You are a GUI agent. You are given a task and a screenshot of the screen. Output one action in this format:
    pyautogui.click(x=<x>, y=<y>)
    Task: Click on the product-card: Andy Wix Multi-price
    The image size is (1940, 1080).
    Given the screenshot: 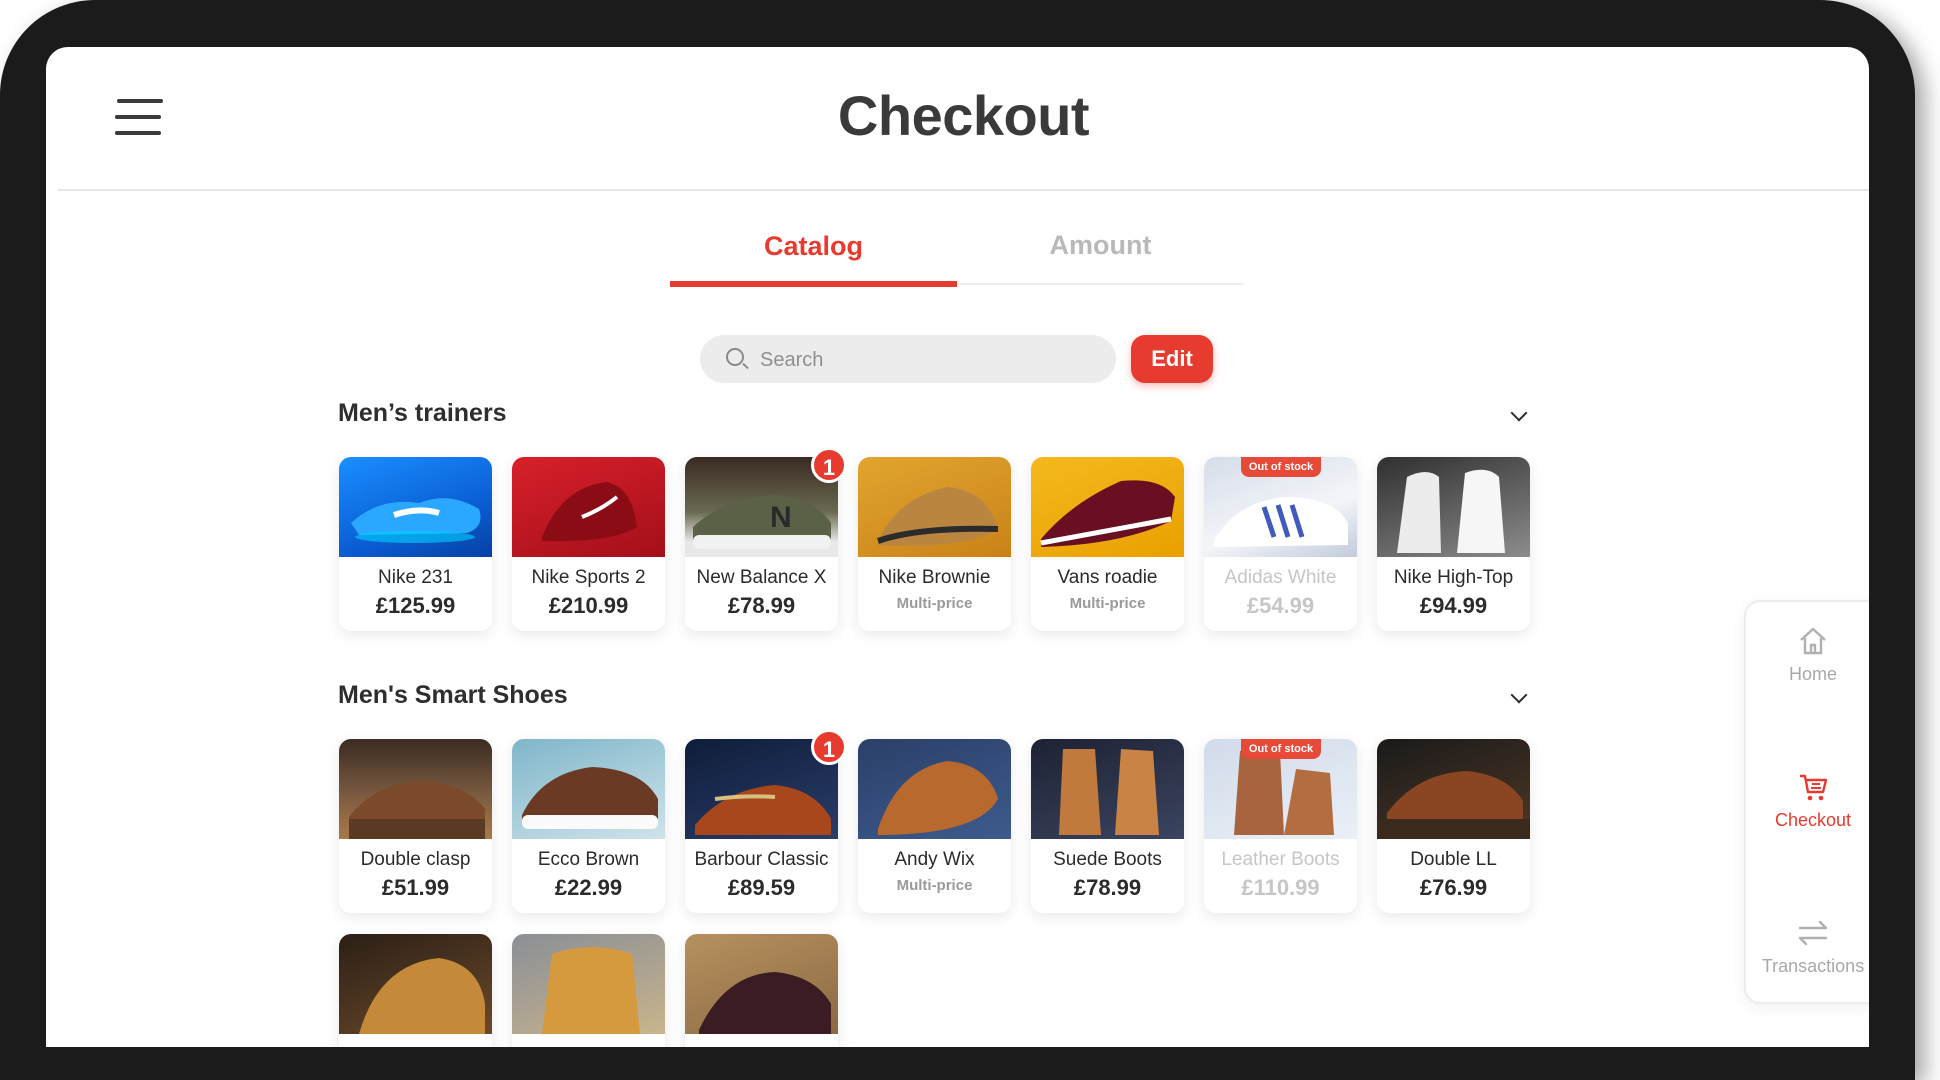 What is the action you would take?
    pyautogui.click(x=934, y=826)
    